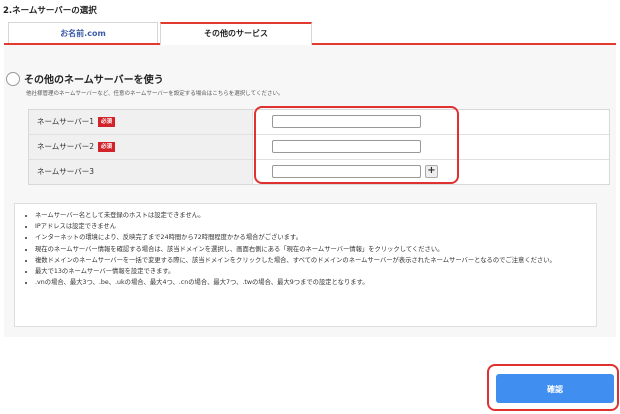 The image size is (620, 414). What do you see at coordinates (236, 33) in the screenshot?
I see `tab-other-services: その他のサービス` at bounding box center [236, 33].